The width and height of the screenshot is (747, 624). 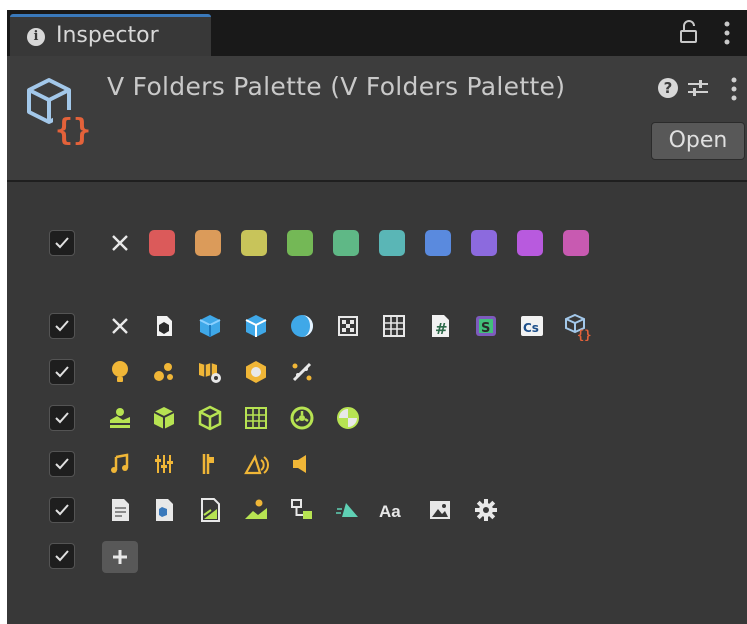 What do you see at coordinates (377, 326) in the screenshot?
I see `icon-row: # S Cs {}` at bounding box center [377, 326].